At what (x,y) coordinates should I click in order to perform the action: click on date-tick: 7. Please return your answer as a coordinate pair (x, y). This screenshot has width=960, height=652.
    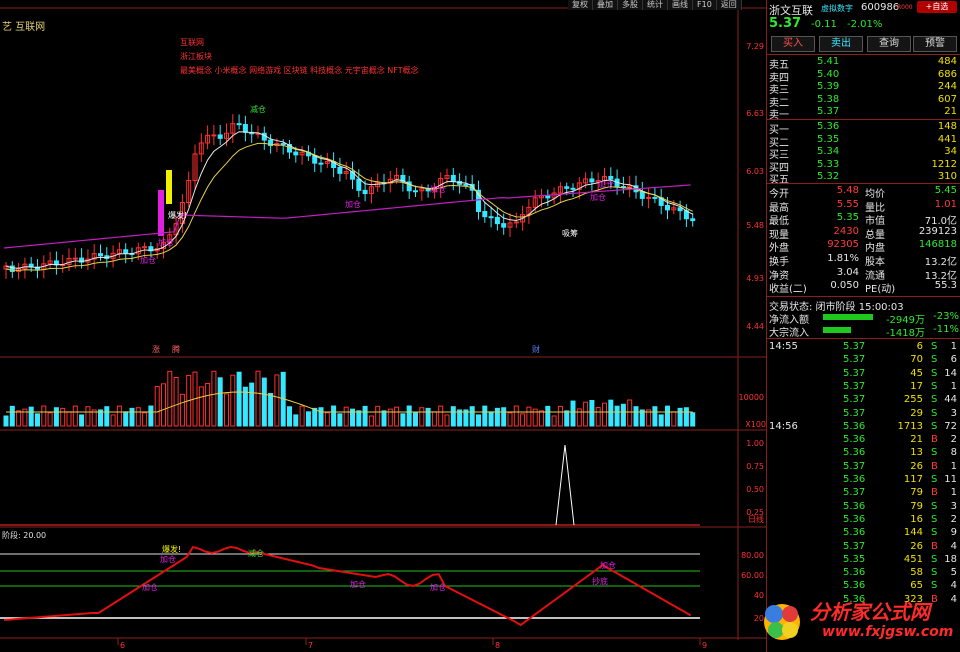
    Looking at the image, I should click on (310, 645).